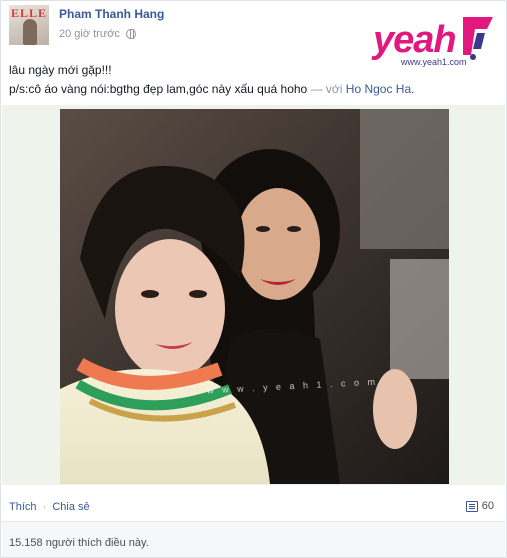 The image size is (507, 558). Describe the element at coordinates (49, 507) in the screenshot. I see `post-actions: Thích · Chia sẻ` at that location.